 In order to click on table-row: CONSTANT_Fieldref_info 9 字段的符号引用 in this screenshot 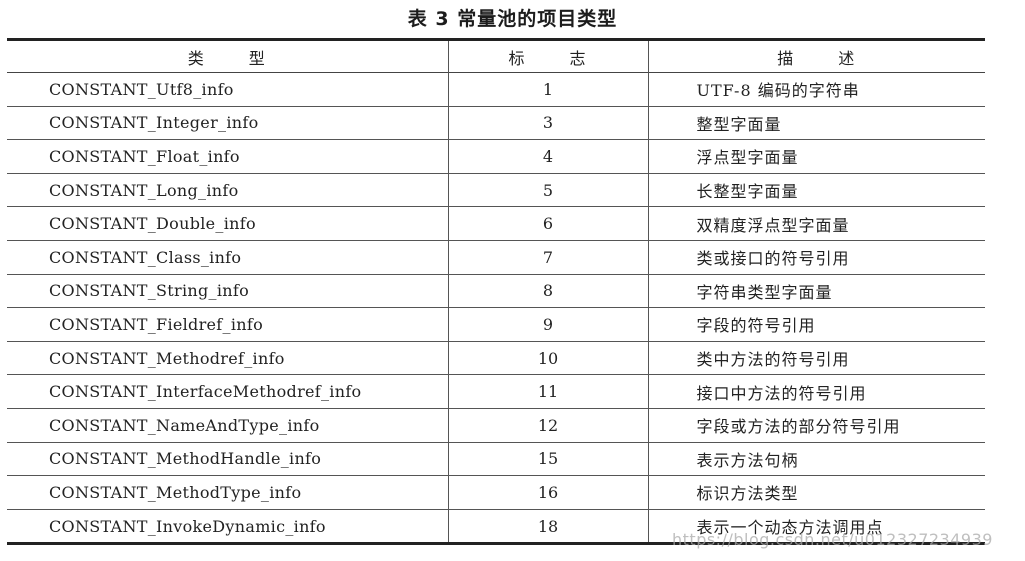, I will do `click(496, 324)`.